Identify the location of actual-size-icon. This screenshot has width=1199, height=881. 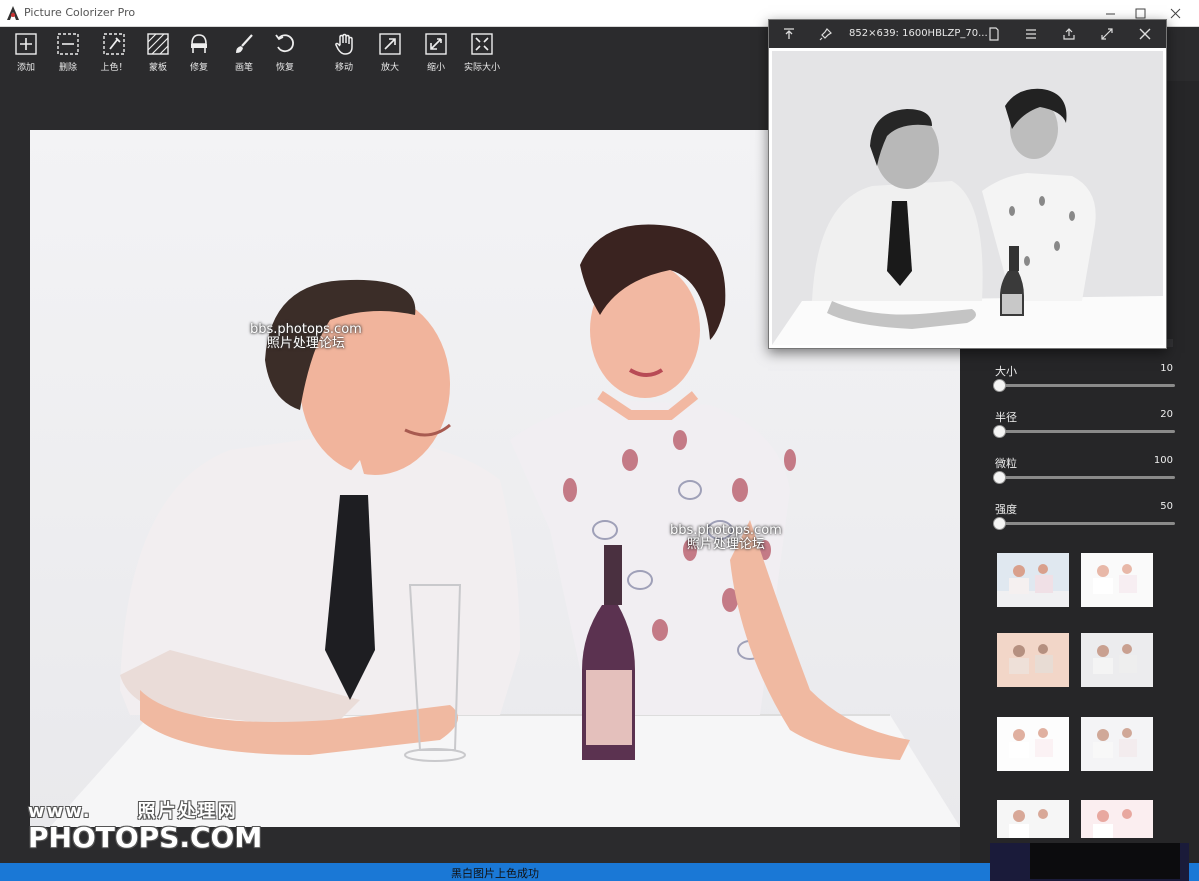
(482, 44).